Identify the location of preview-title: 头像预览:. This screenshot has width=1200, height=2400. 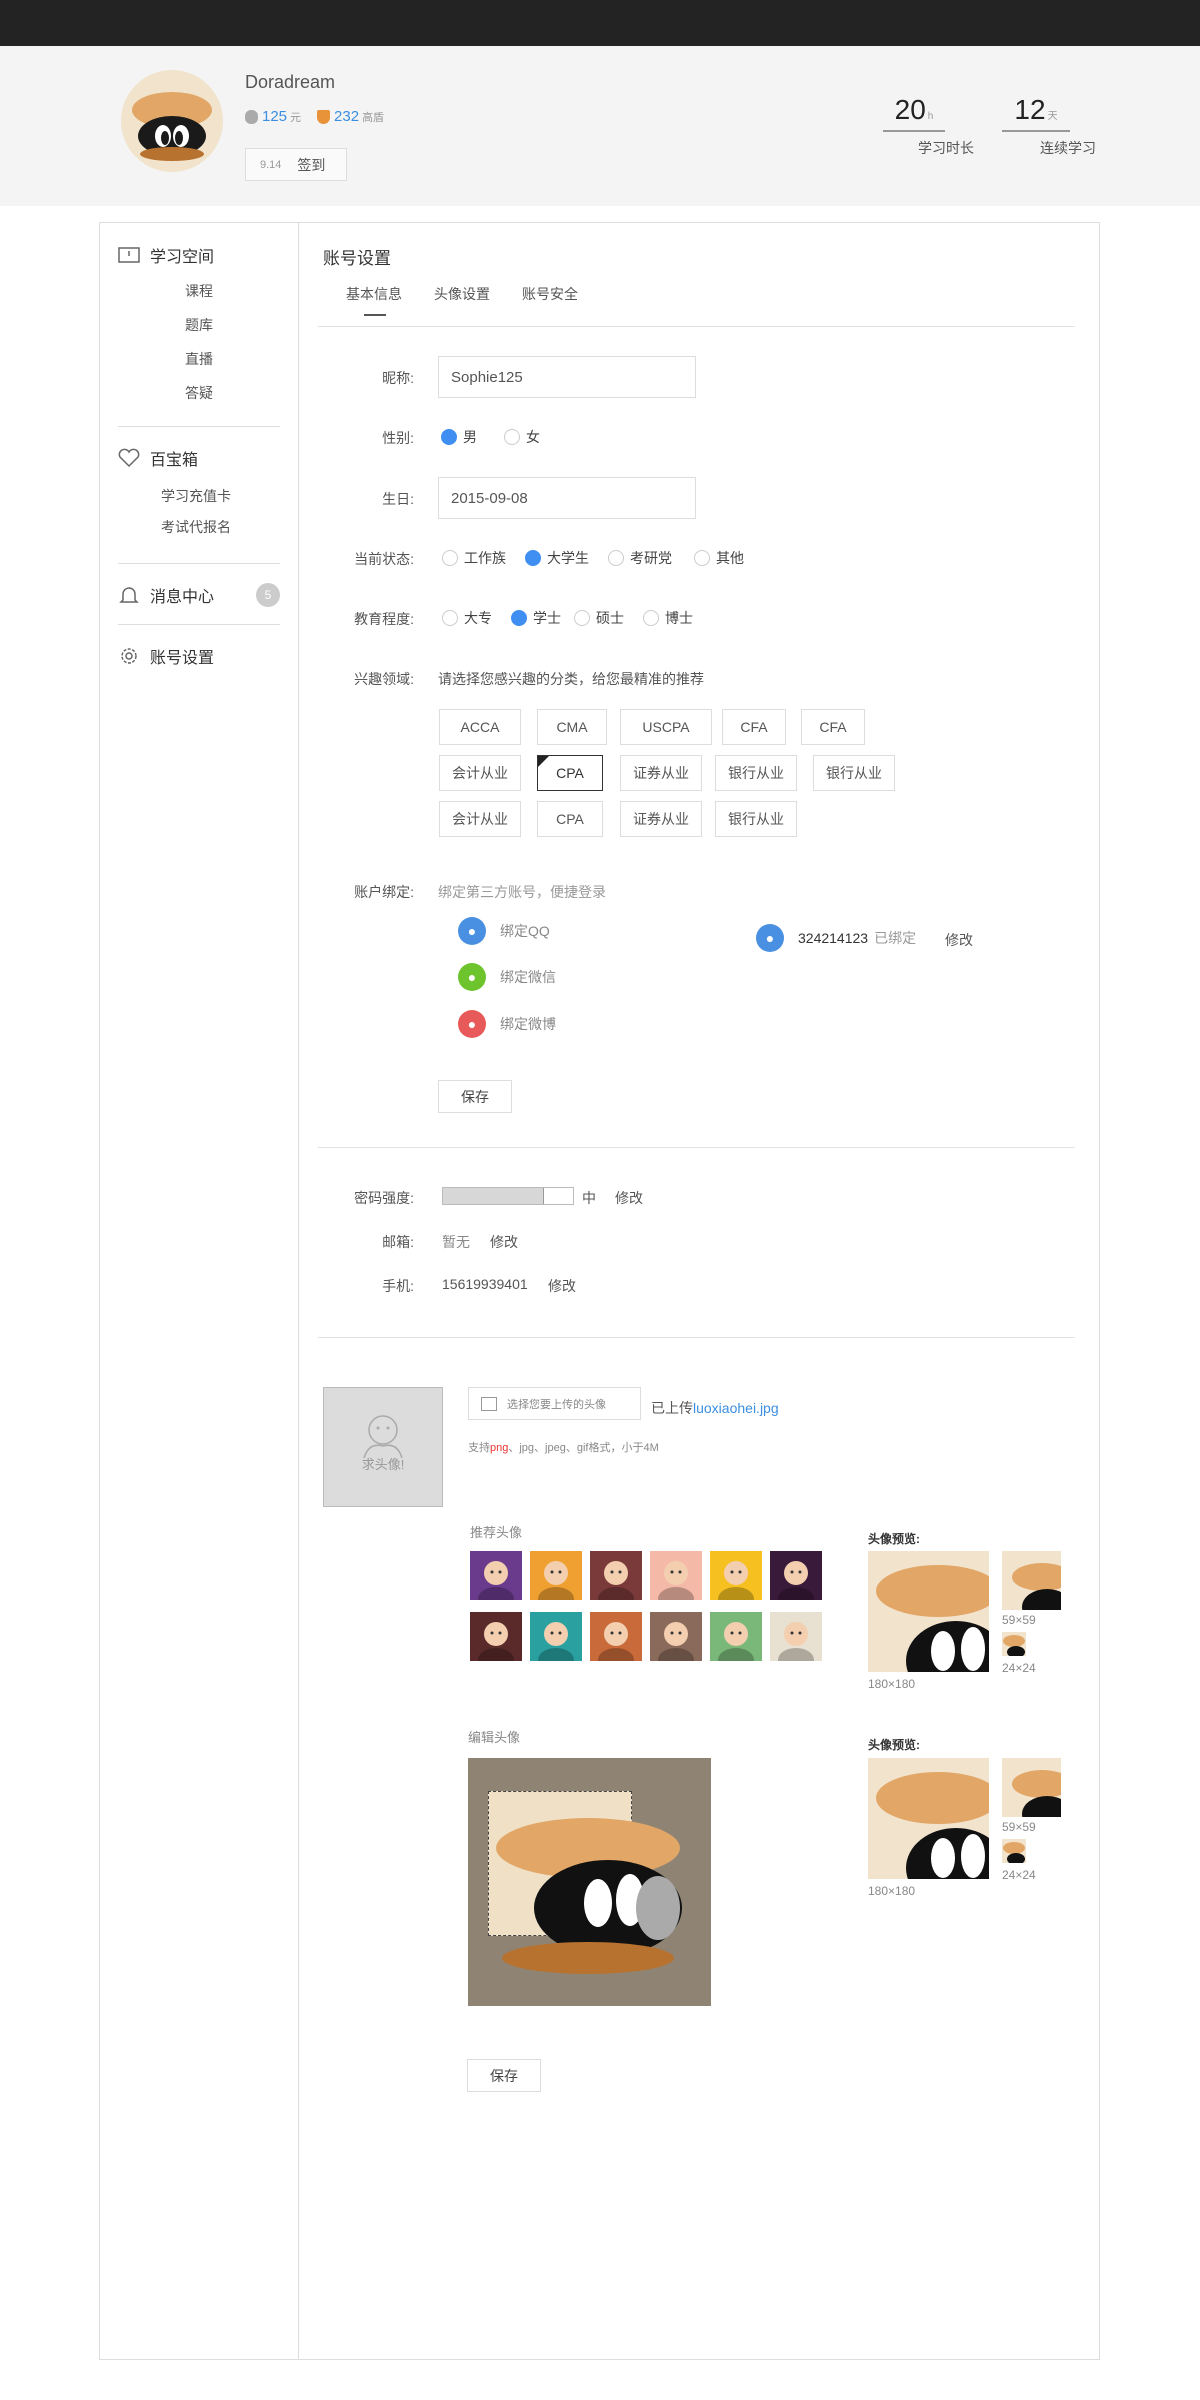
(894, 1745).